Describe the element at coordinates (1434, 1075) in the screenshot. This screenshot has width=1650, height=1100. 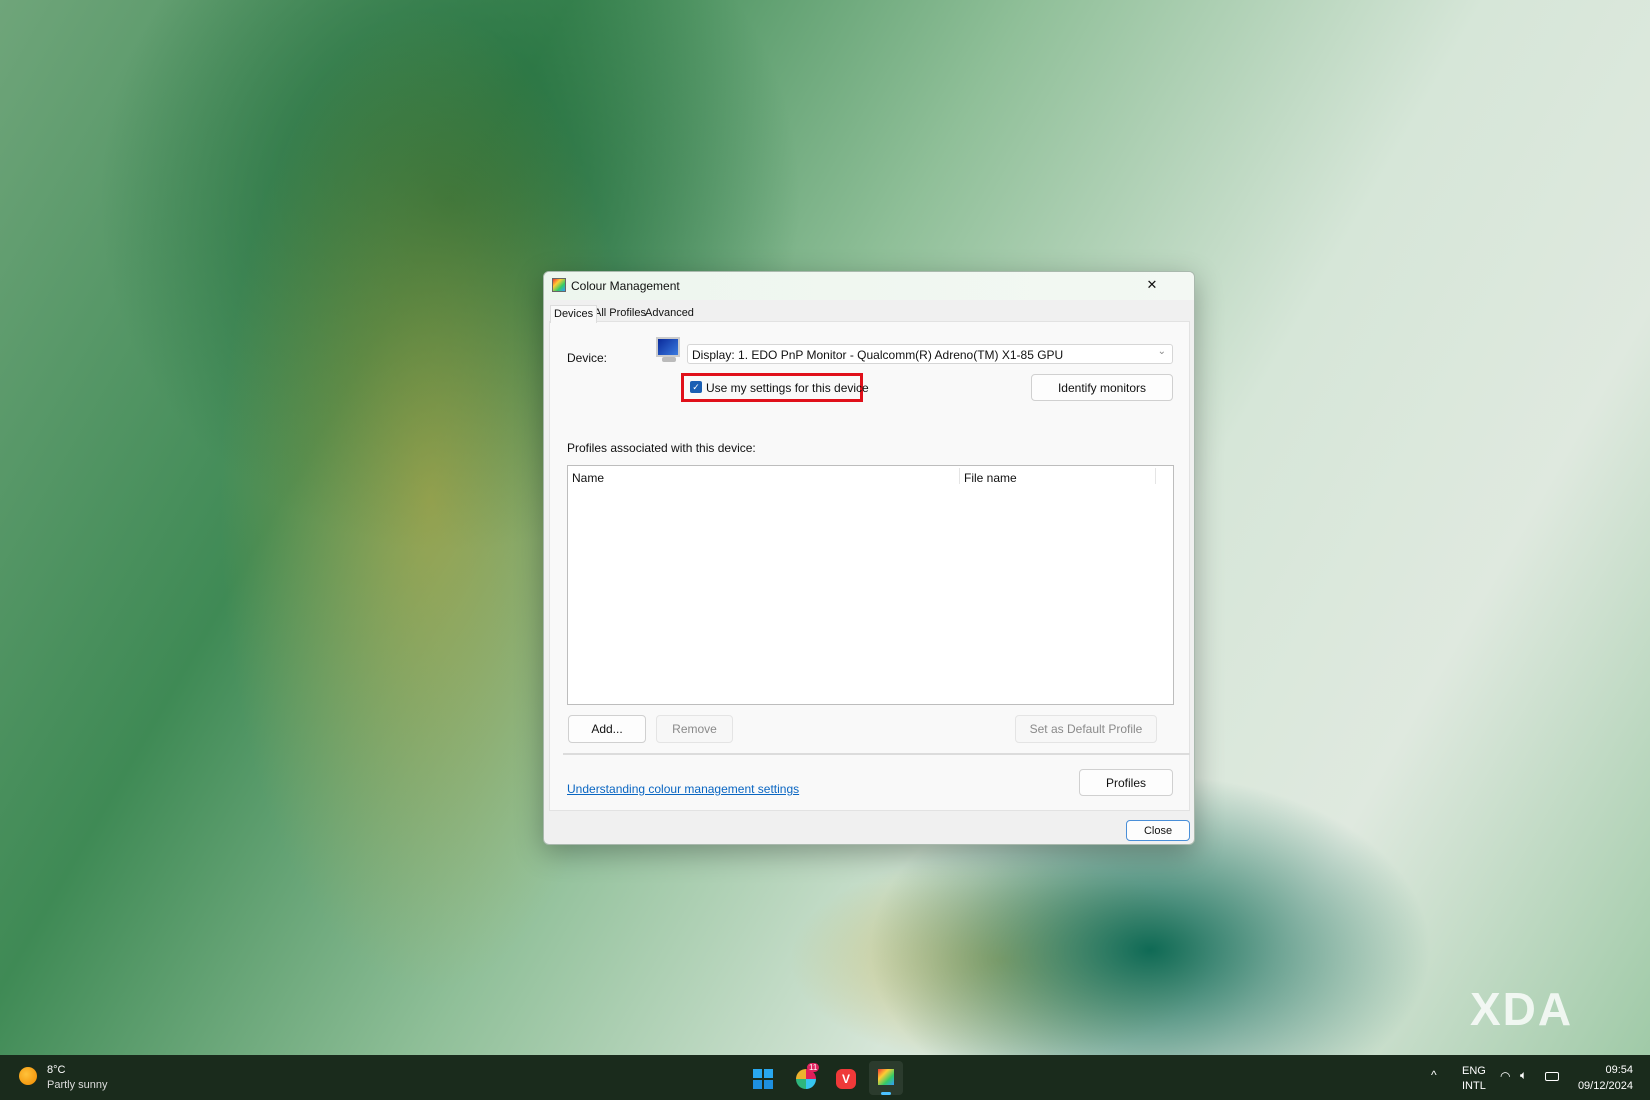
I see `chevron-up-icon: ^` at that location.